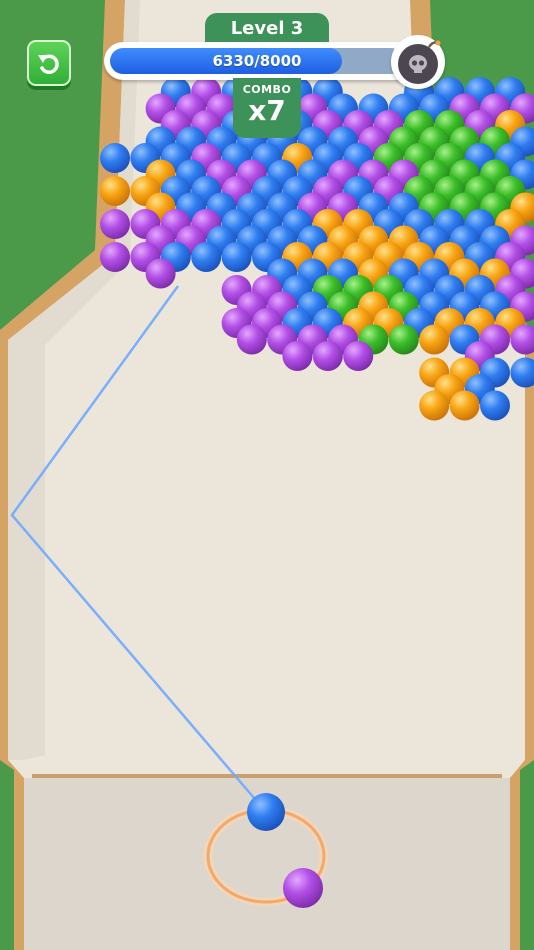 This screenshot has height=950, width=534. I want to click on bomb-goal, so click(418, 62).